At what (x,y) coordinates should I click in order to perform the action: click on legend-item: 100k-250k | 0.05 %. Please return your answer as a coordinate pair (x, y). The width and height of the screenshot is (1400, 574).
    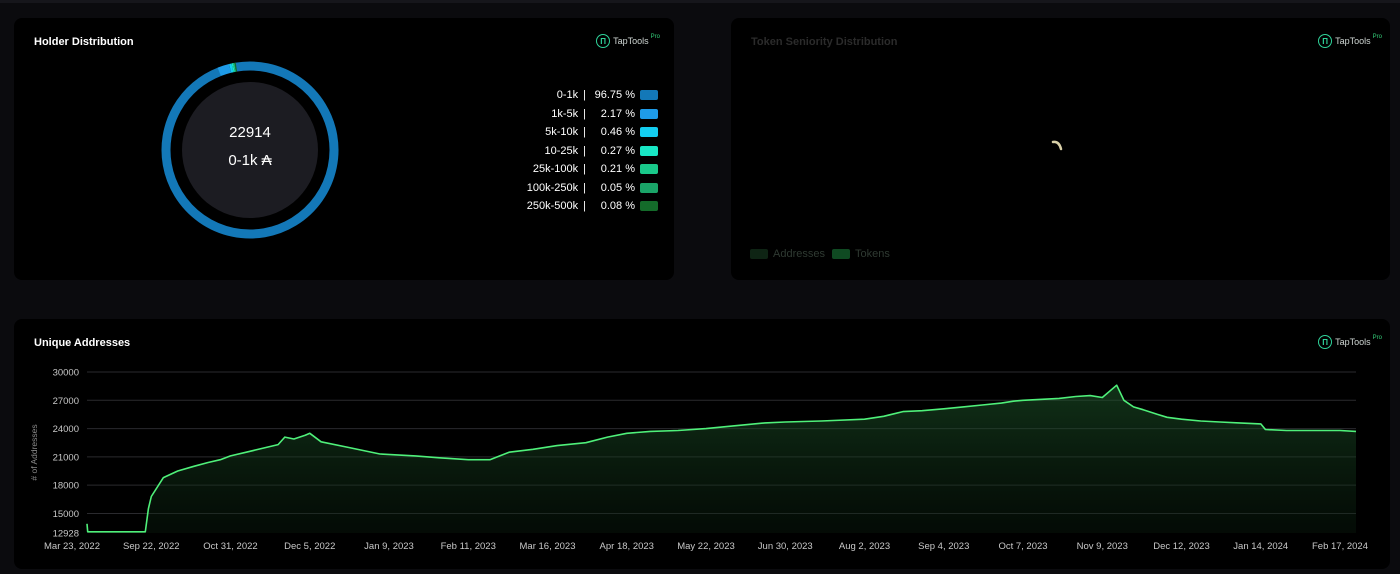
    Looking at the image, I should click on (592, 188).